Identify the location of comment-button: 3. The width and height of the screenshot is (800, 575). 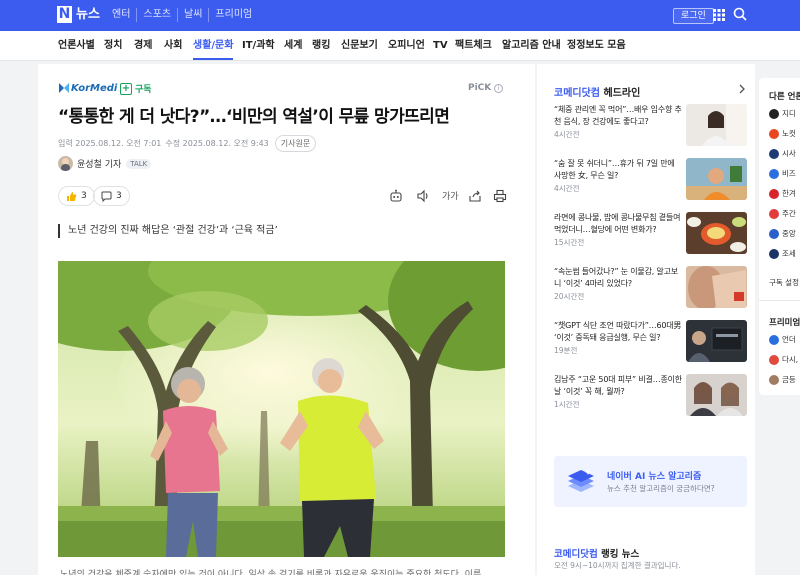
(111, 196).